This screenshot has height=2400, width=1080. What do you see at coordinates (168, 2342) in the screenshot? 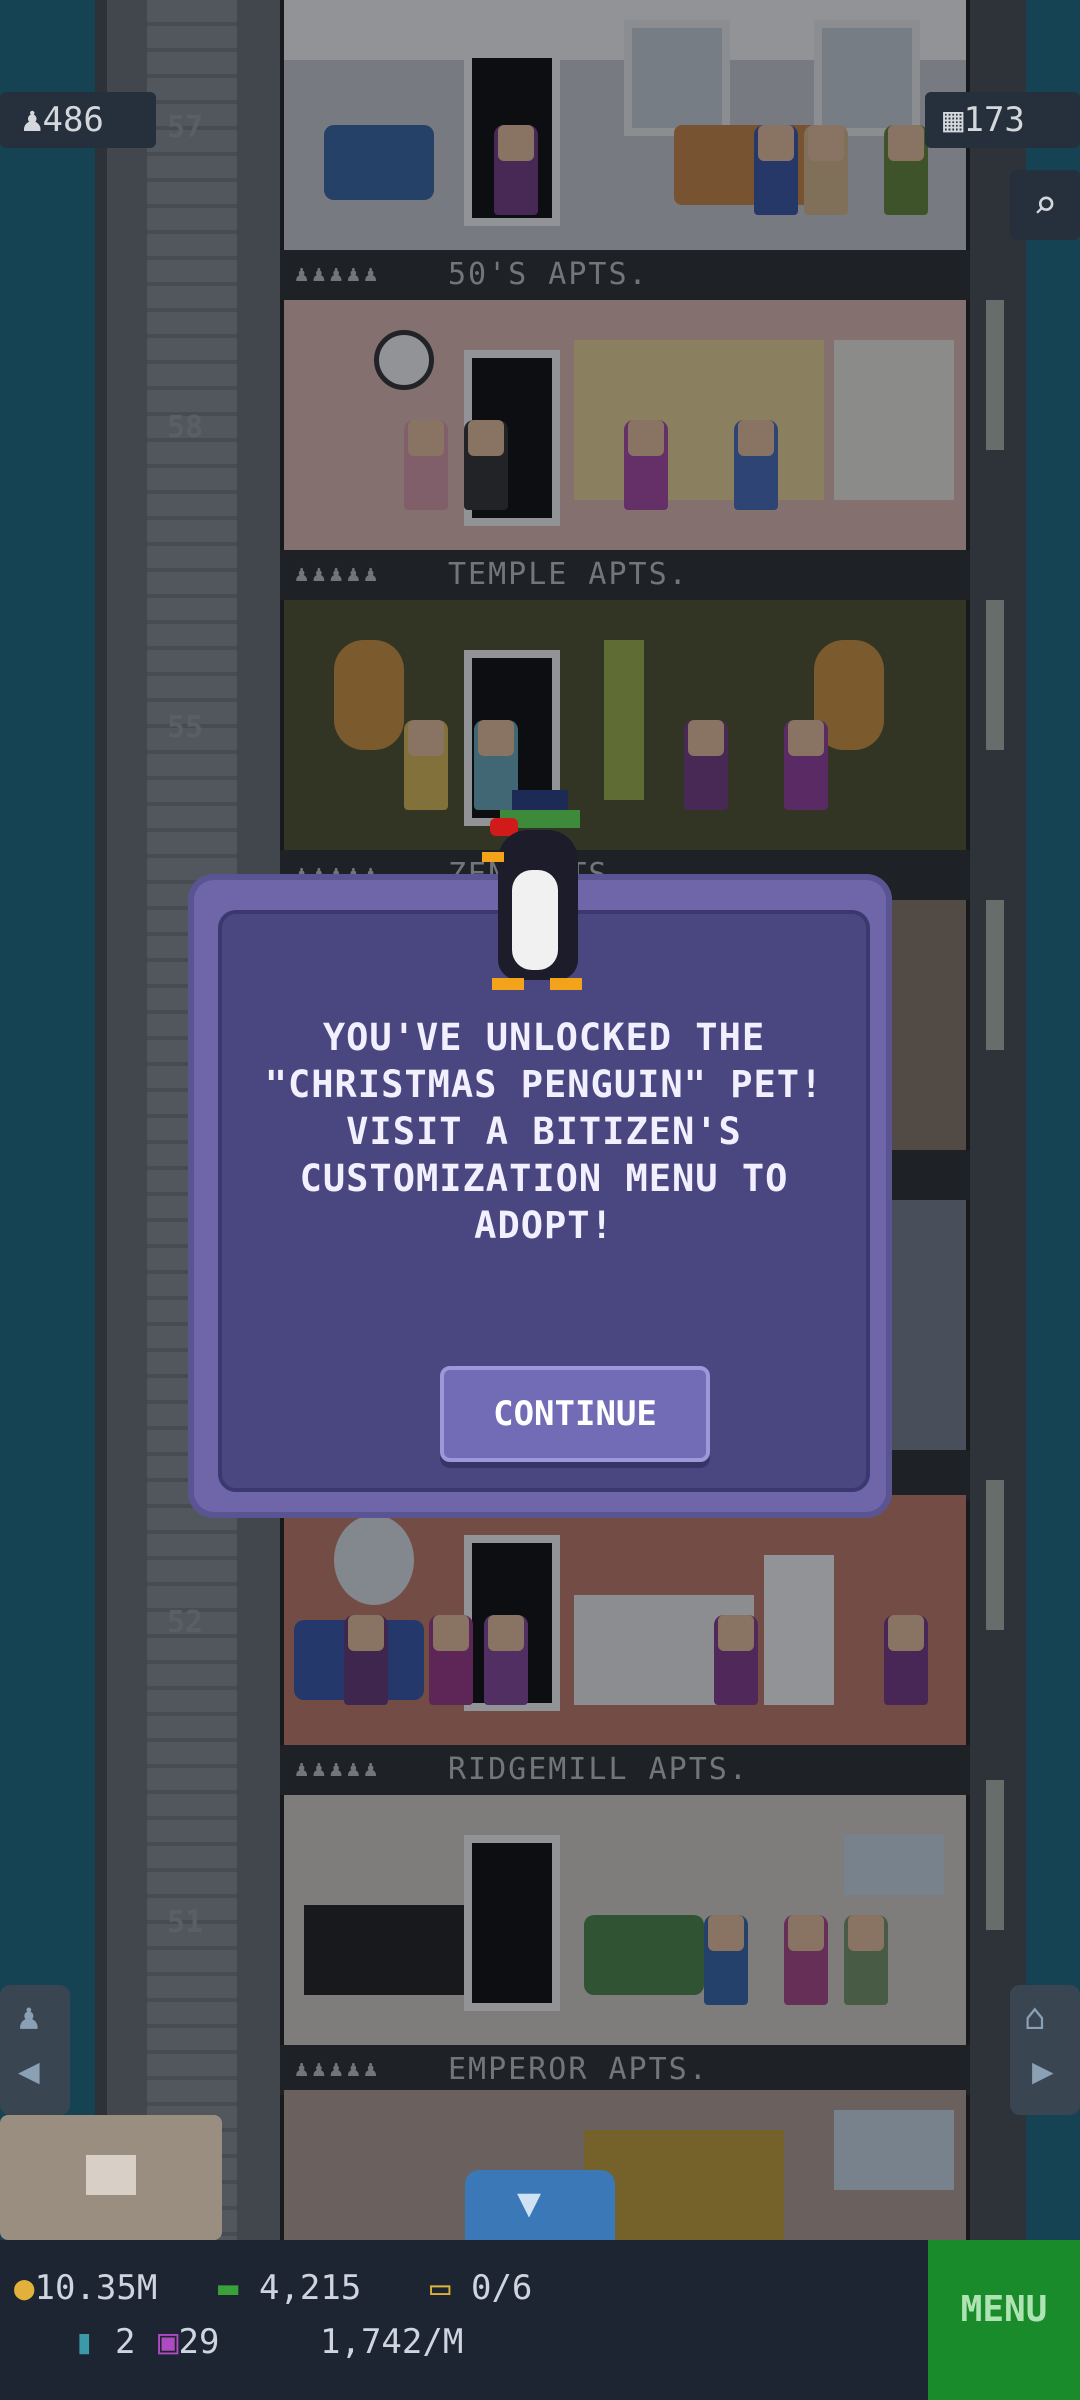
I see `tv-icon: ▣` at bounding box center [168, 2342].